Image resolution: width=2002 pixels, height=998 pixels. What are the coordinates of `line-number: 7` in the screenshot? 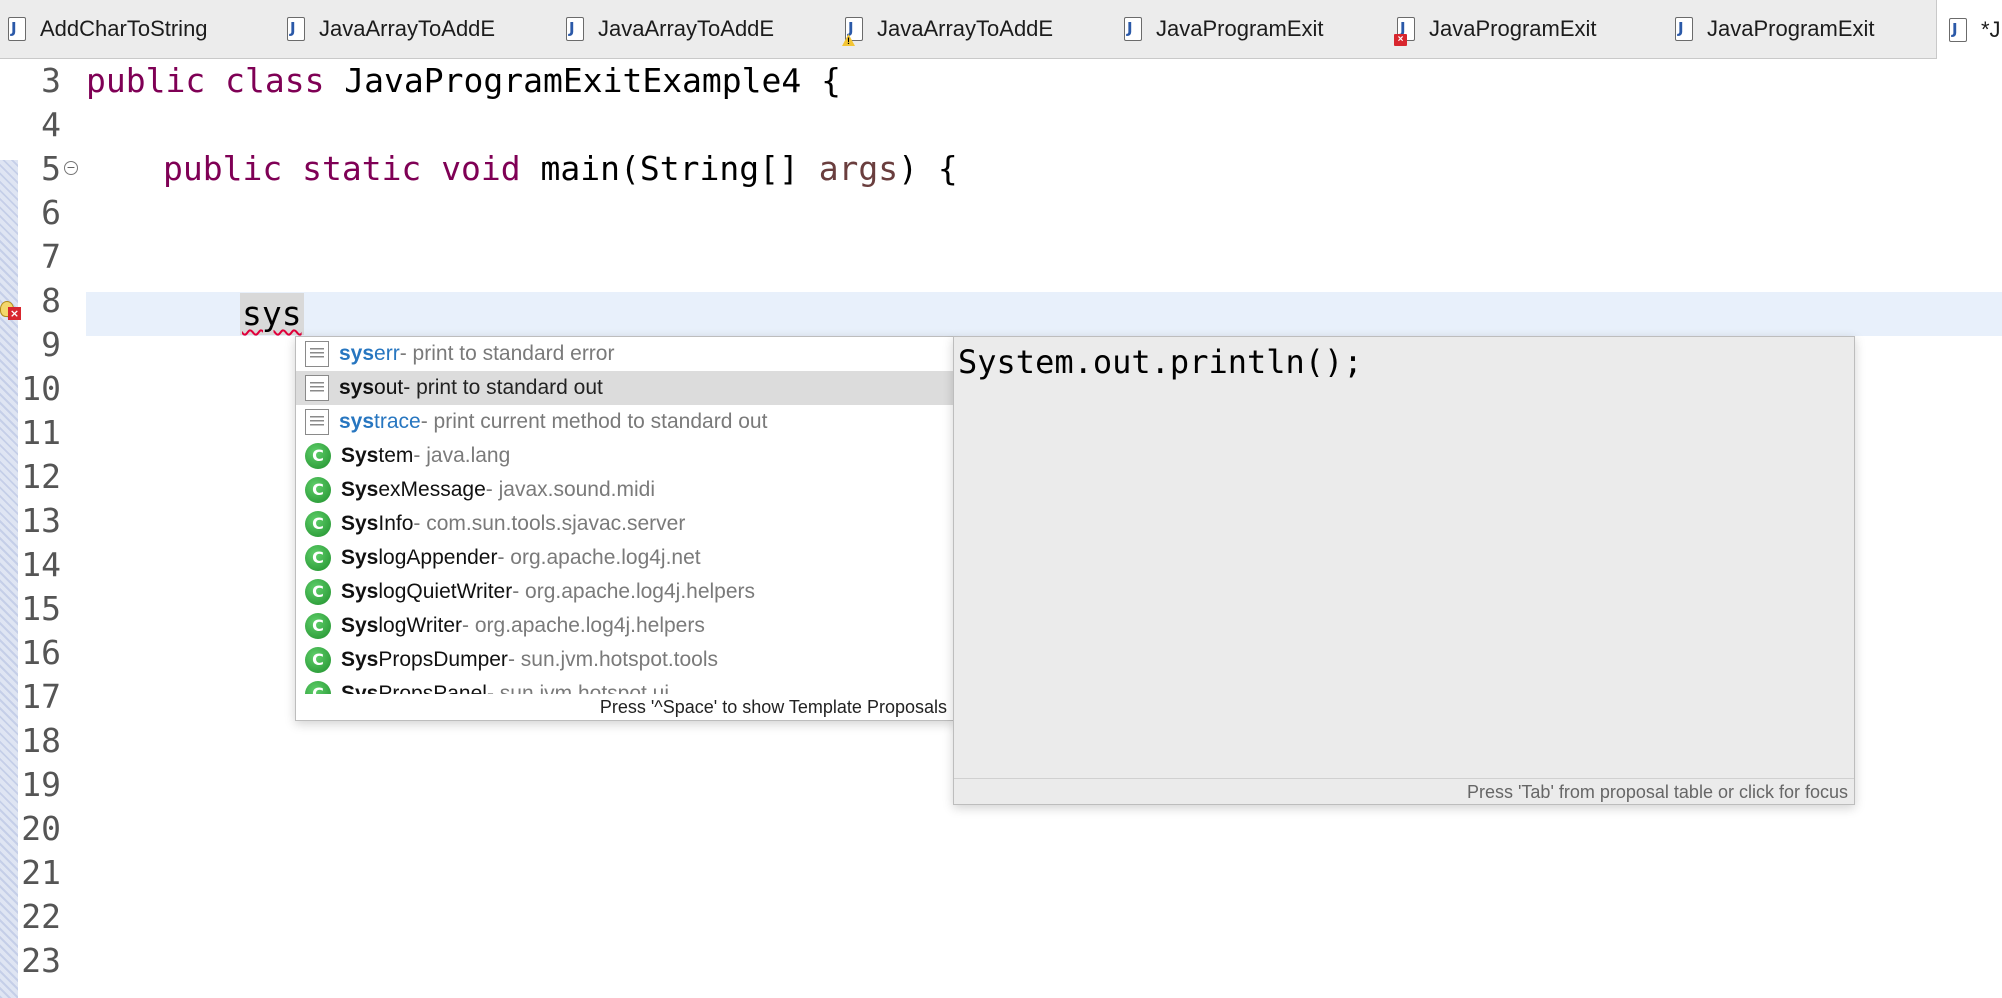 It's located at (51, 256).